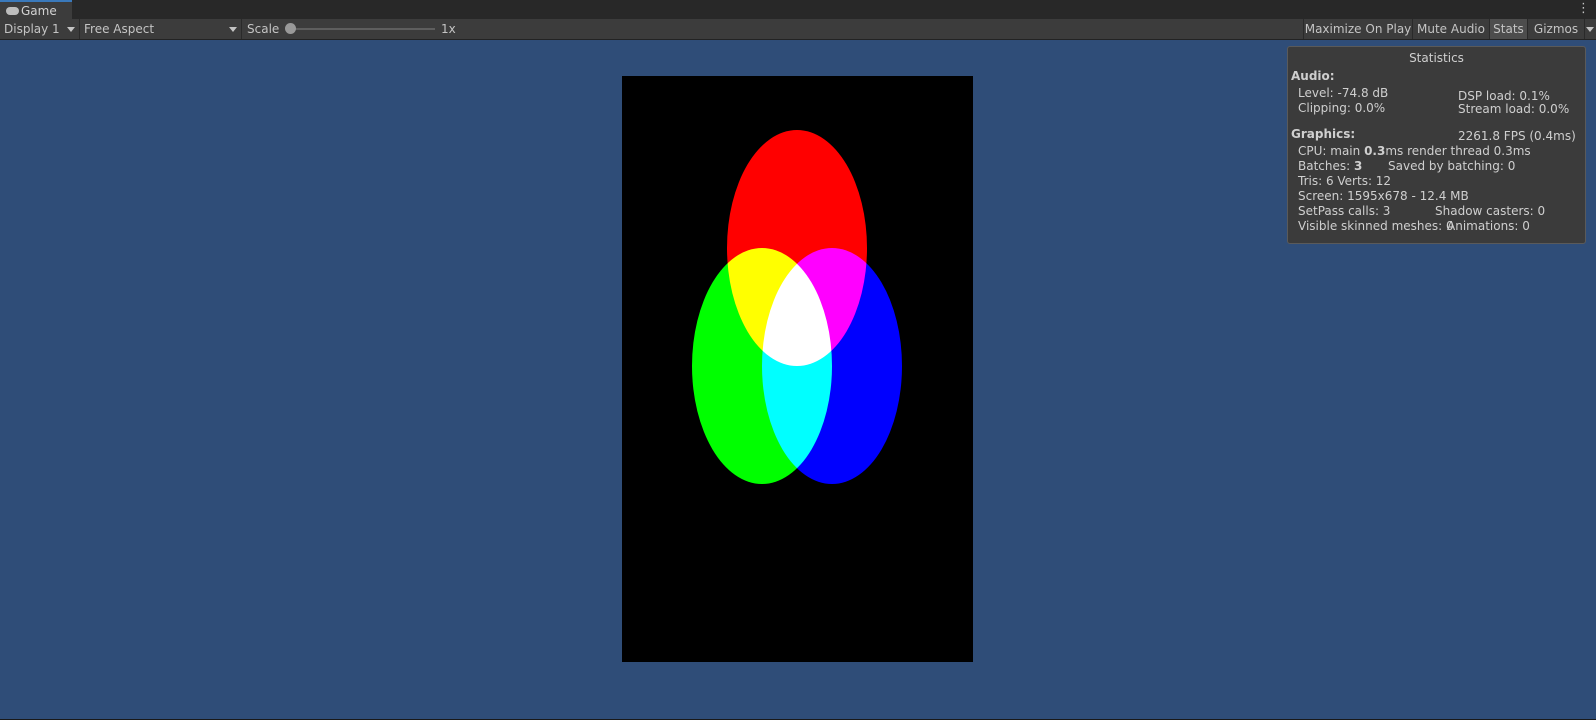 The image size is (1596, 720). Describe the element at coordinates (1326, 166) in the screenshot. I see `batches-prefix: Batches:` at that location.